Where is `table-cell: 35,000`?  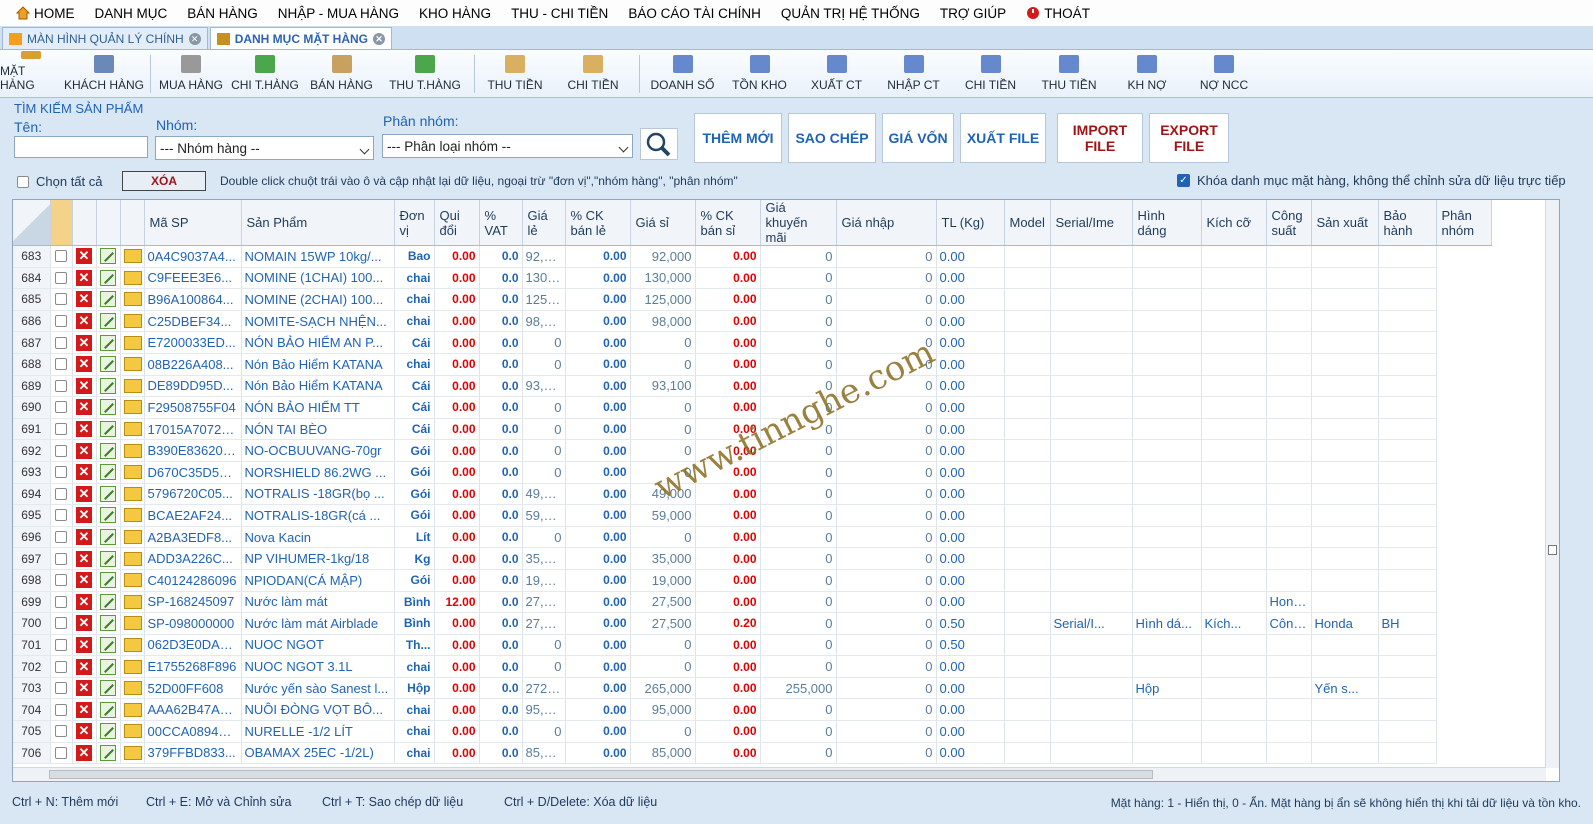
table-cell: 35,000 is located at coordinates (544, 558).